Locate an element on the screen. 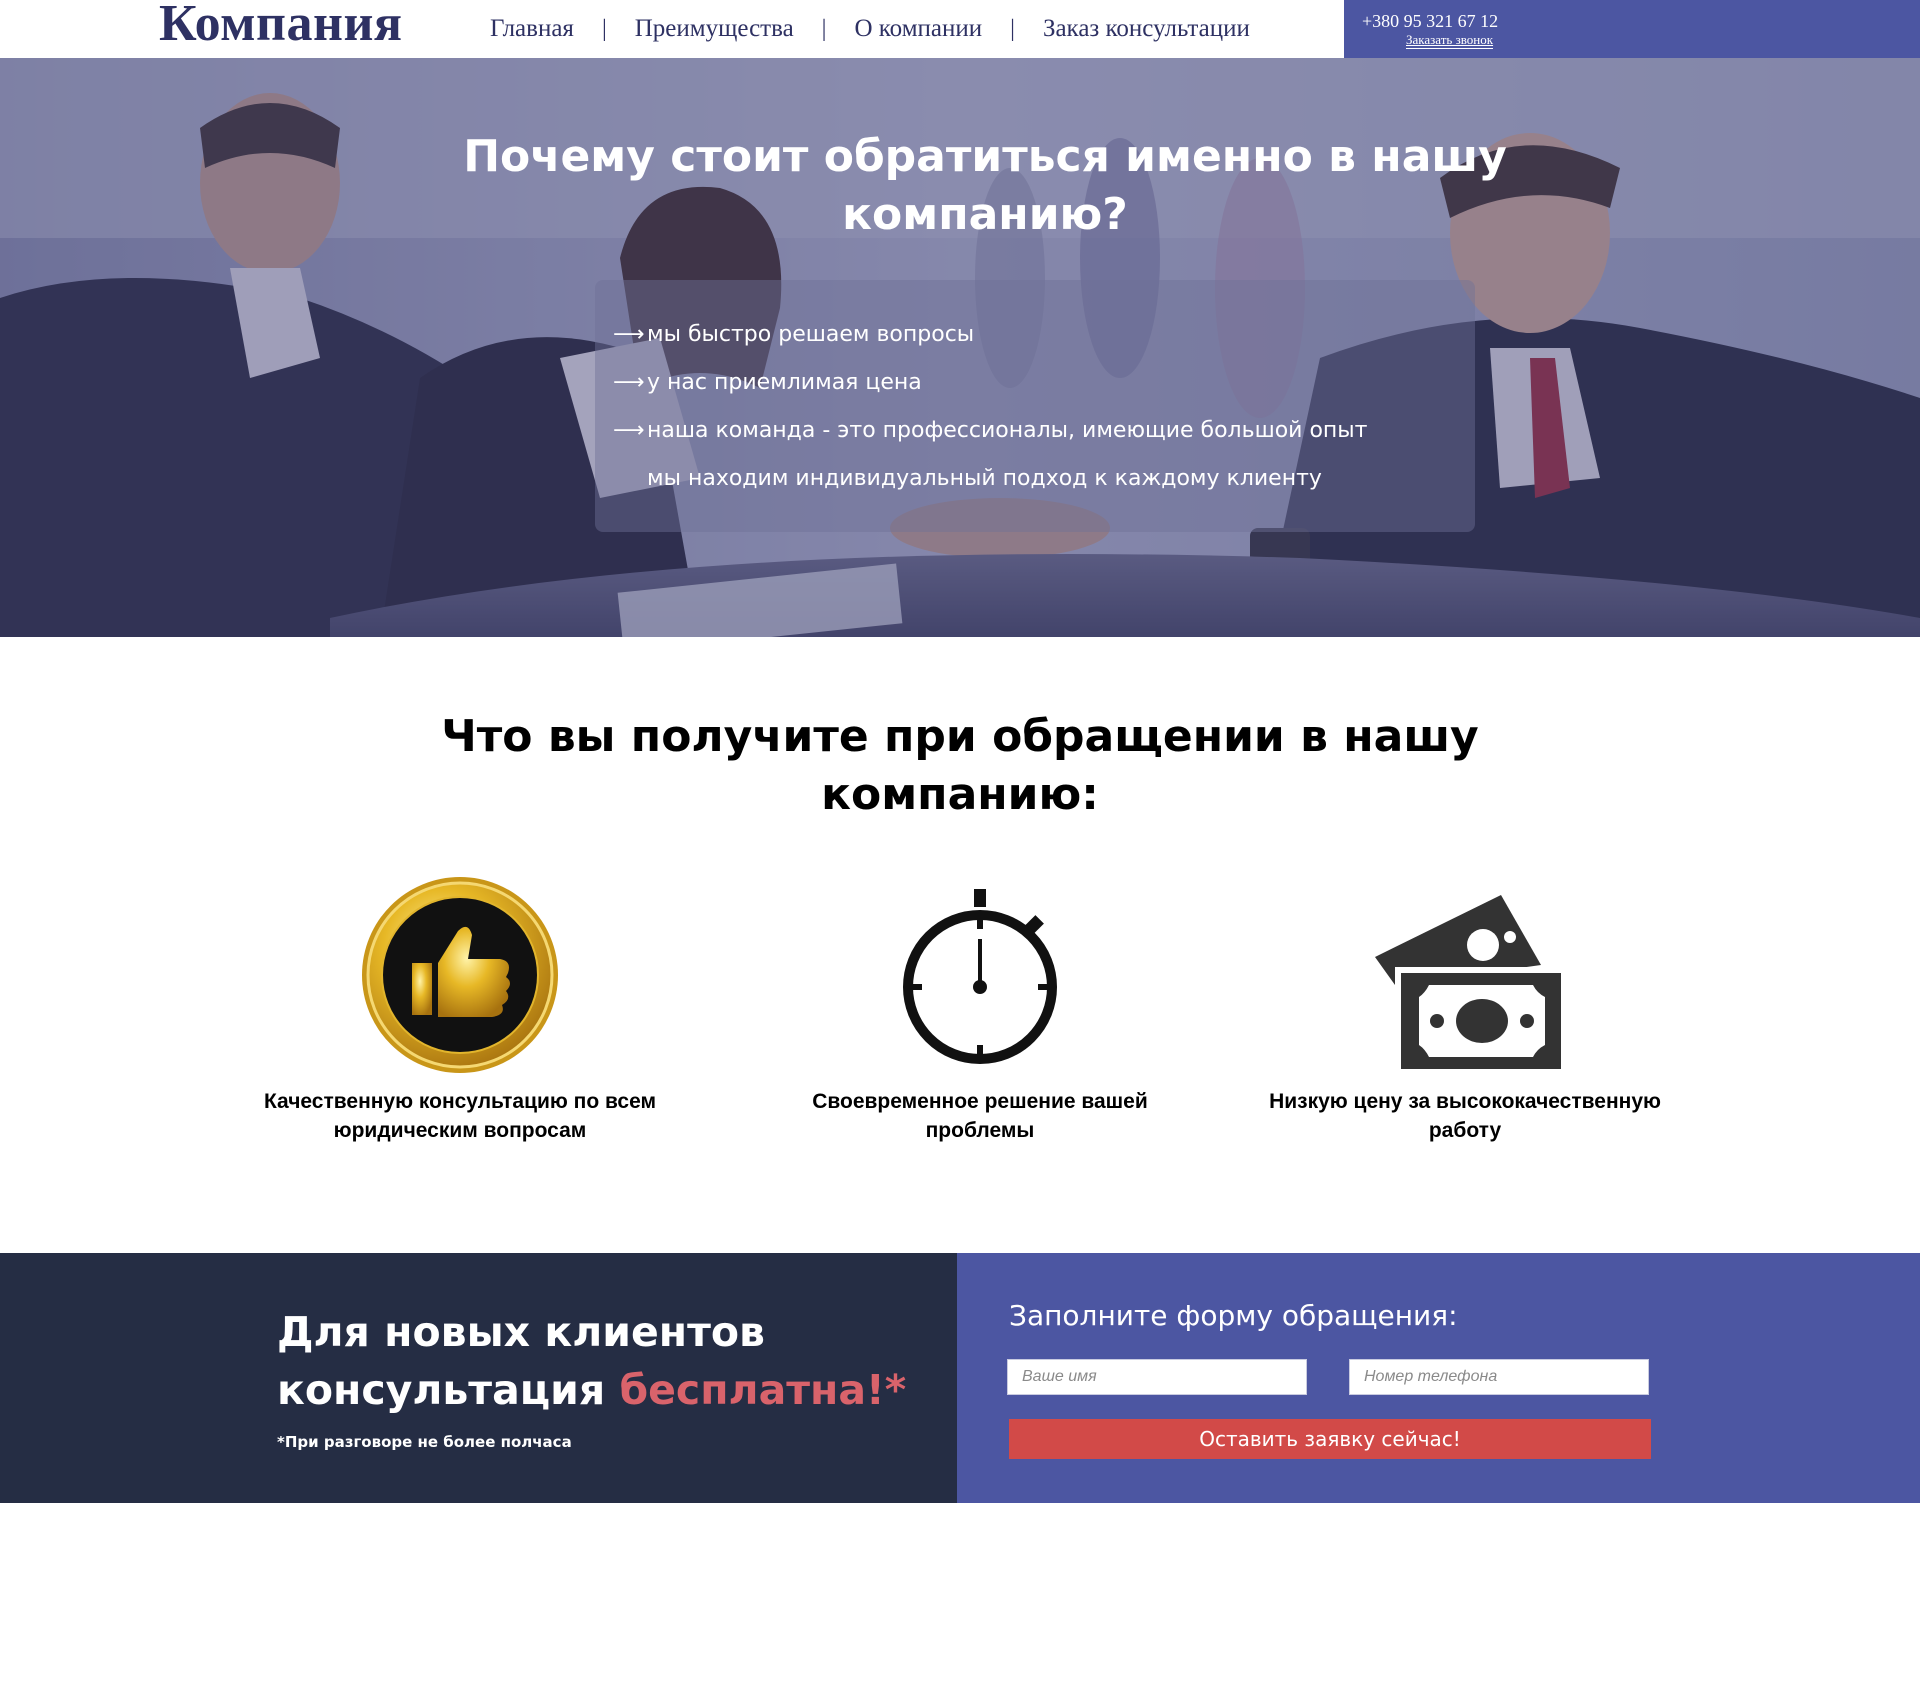 Image resolution: width=1920 pixels, height=1700 pixels. callback-link: Заказать звонок is located at coordinates (1450, 40).